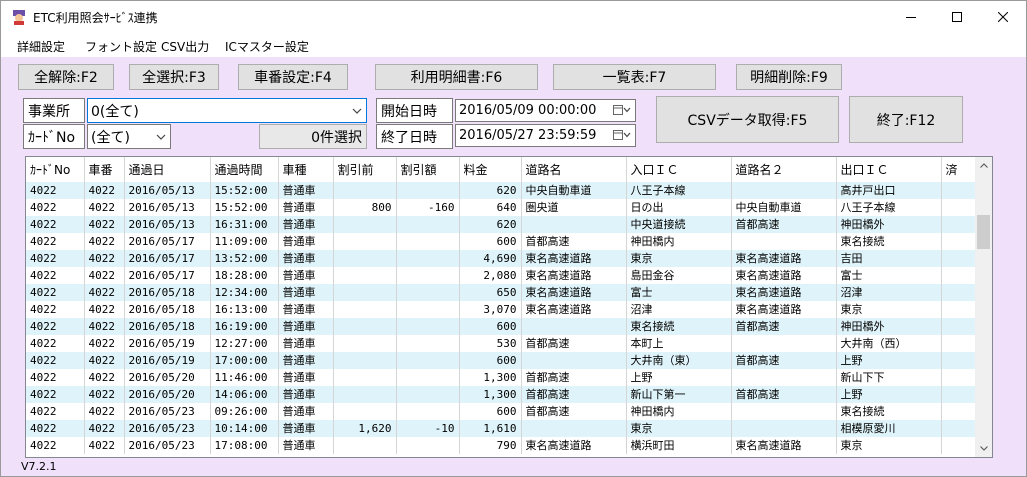  What do you see at coordinates (679, 169) in the screenshot?
I see `column-header: 入口ＩＣ` at bounding box center [679, 169].